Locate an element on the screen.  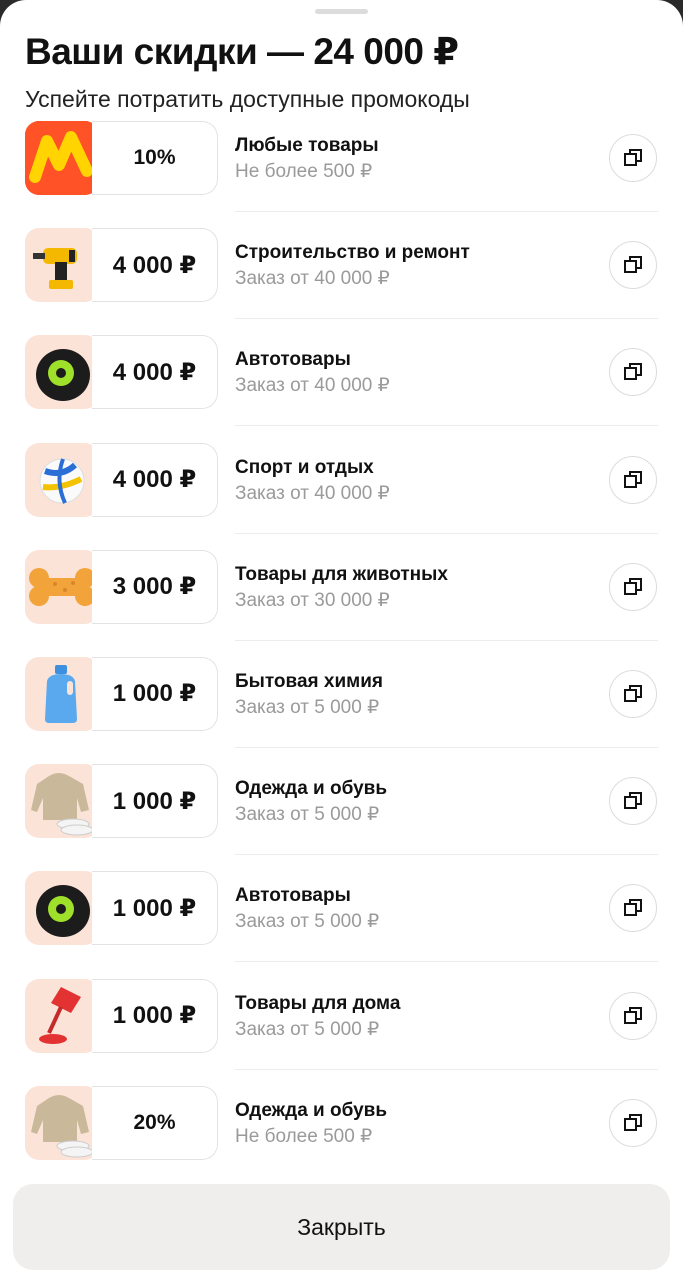
promo-category: Спорт и отдых is located at coordinates (304, 467).